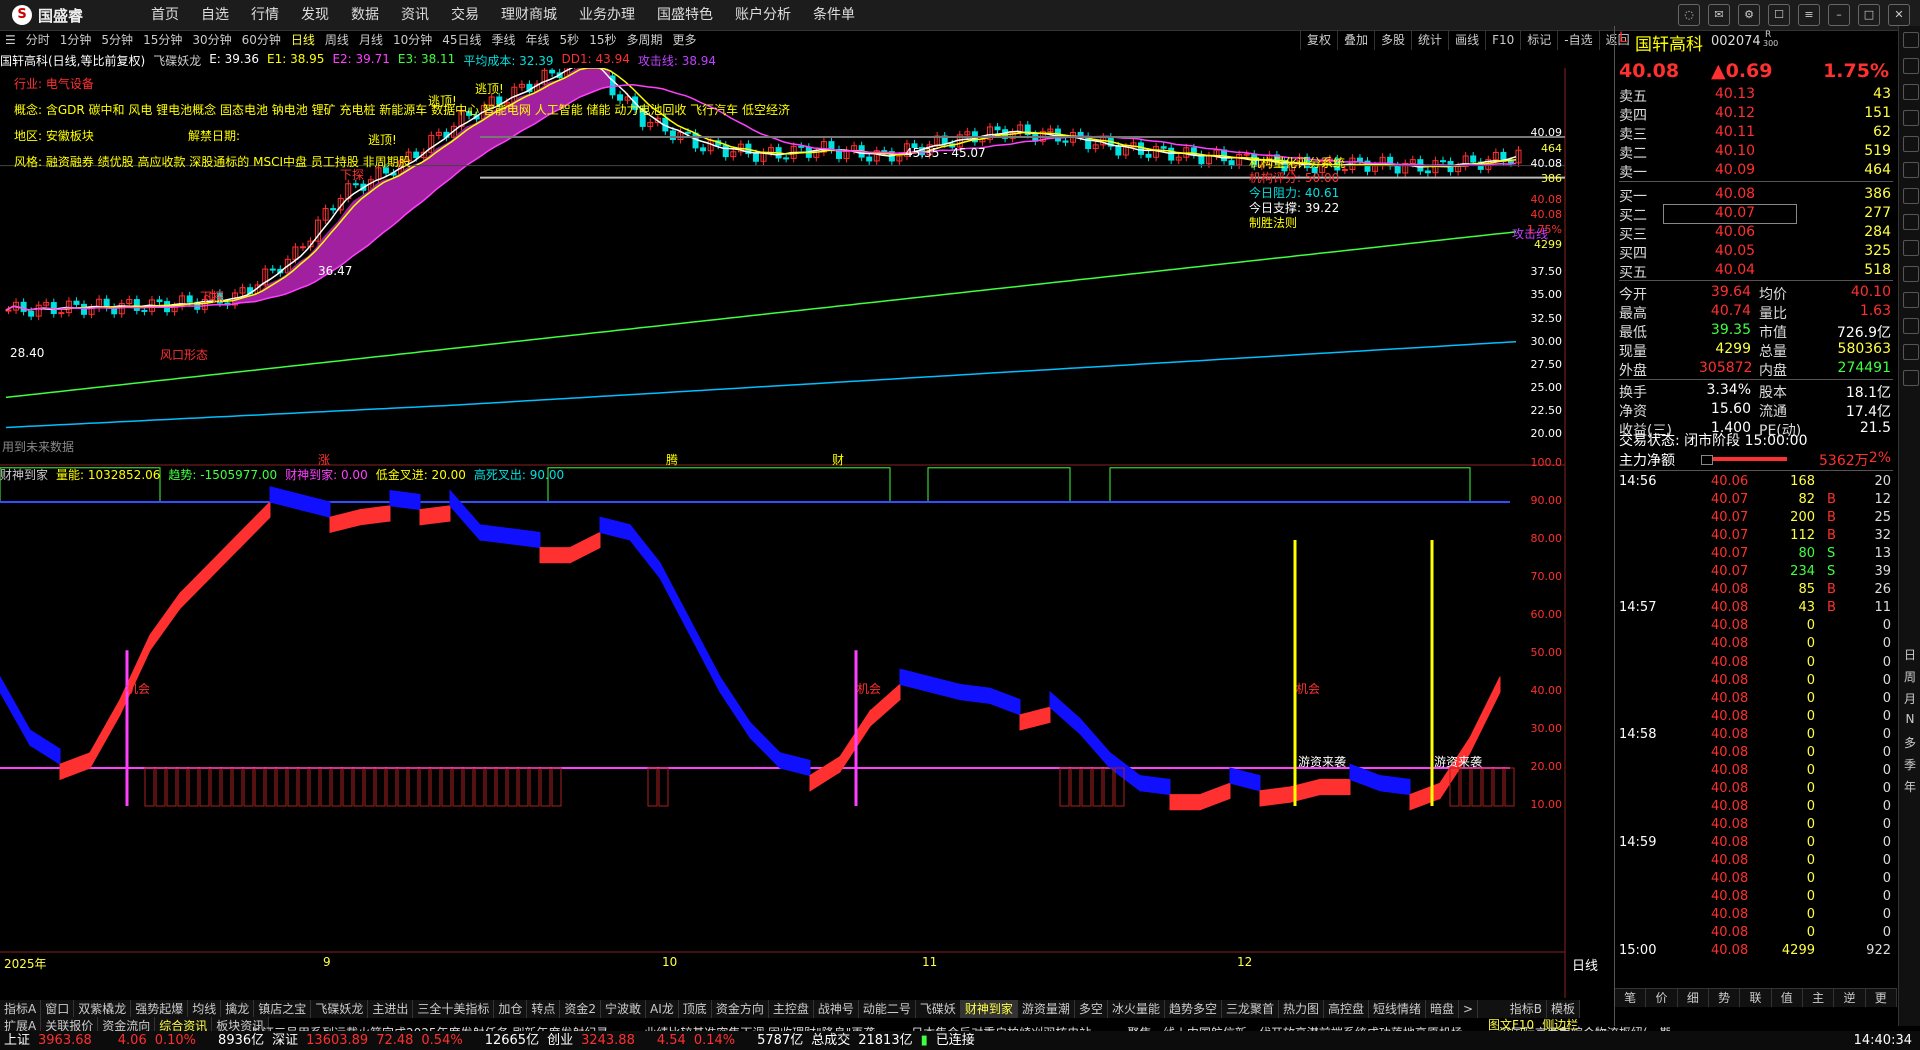 The height and width of the screenshot is (1050, 1920). I want to click on ask-row: 卖一 40.09 464, so click(1756, 171).